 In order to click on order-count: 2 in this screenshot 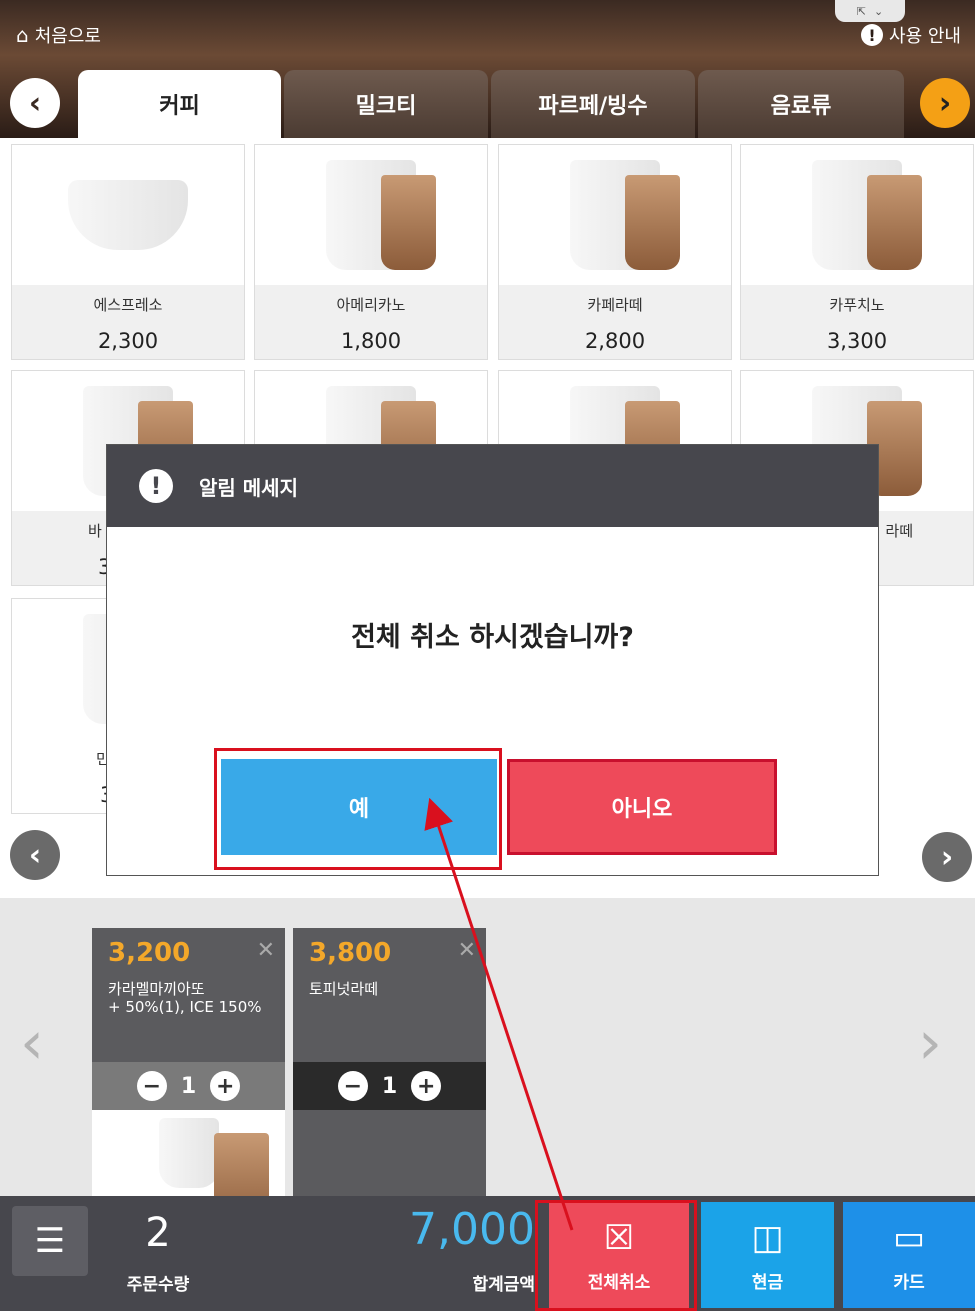, I will do `click(158, 1233)`.